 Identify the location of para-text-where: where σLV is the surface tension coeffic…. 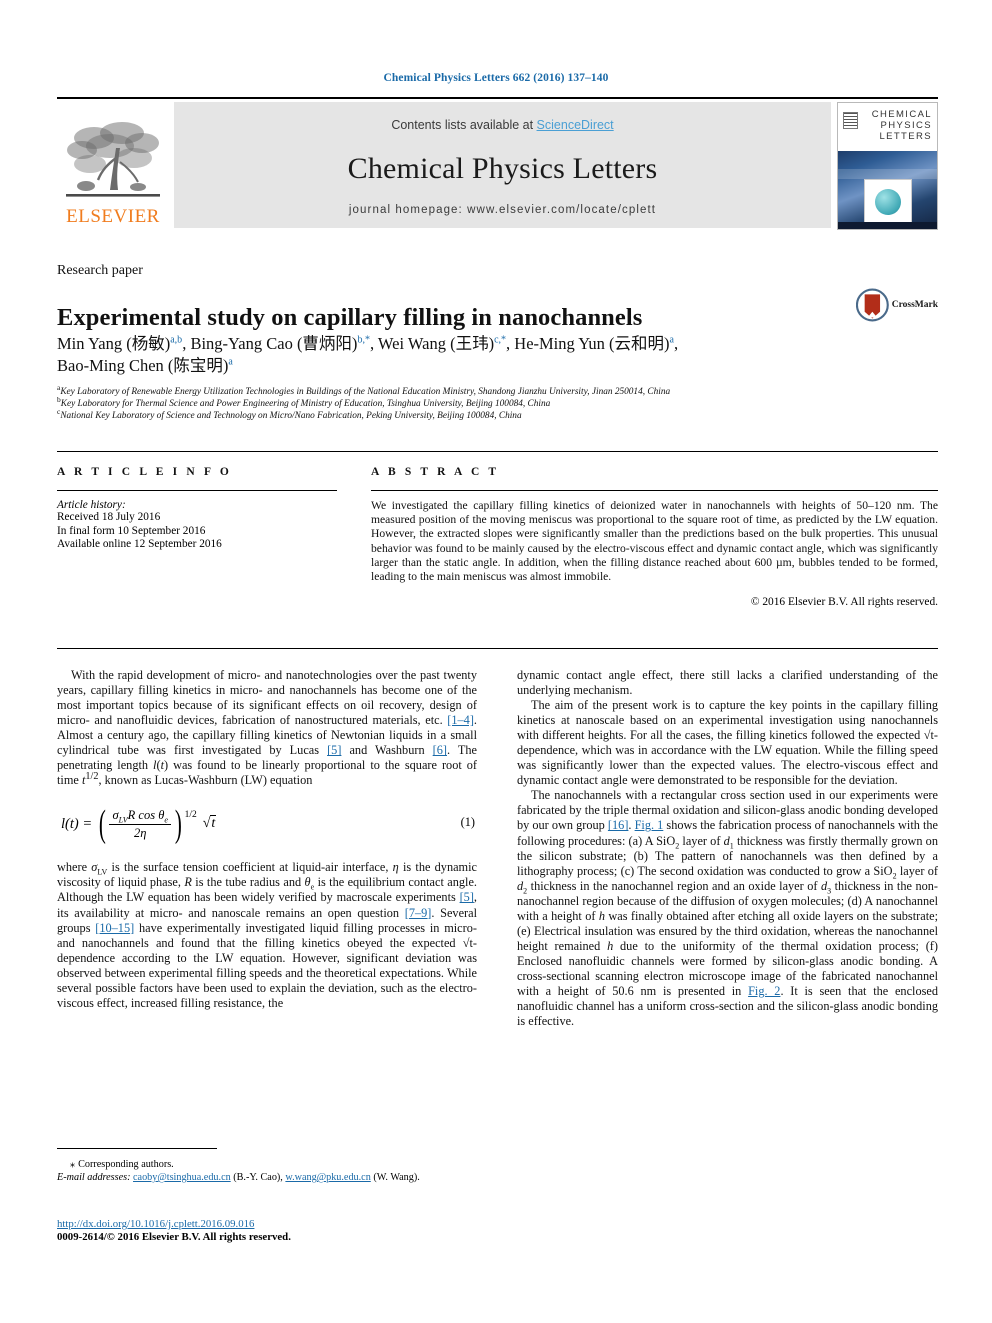
(267, 882).